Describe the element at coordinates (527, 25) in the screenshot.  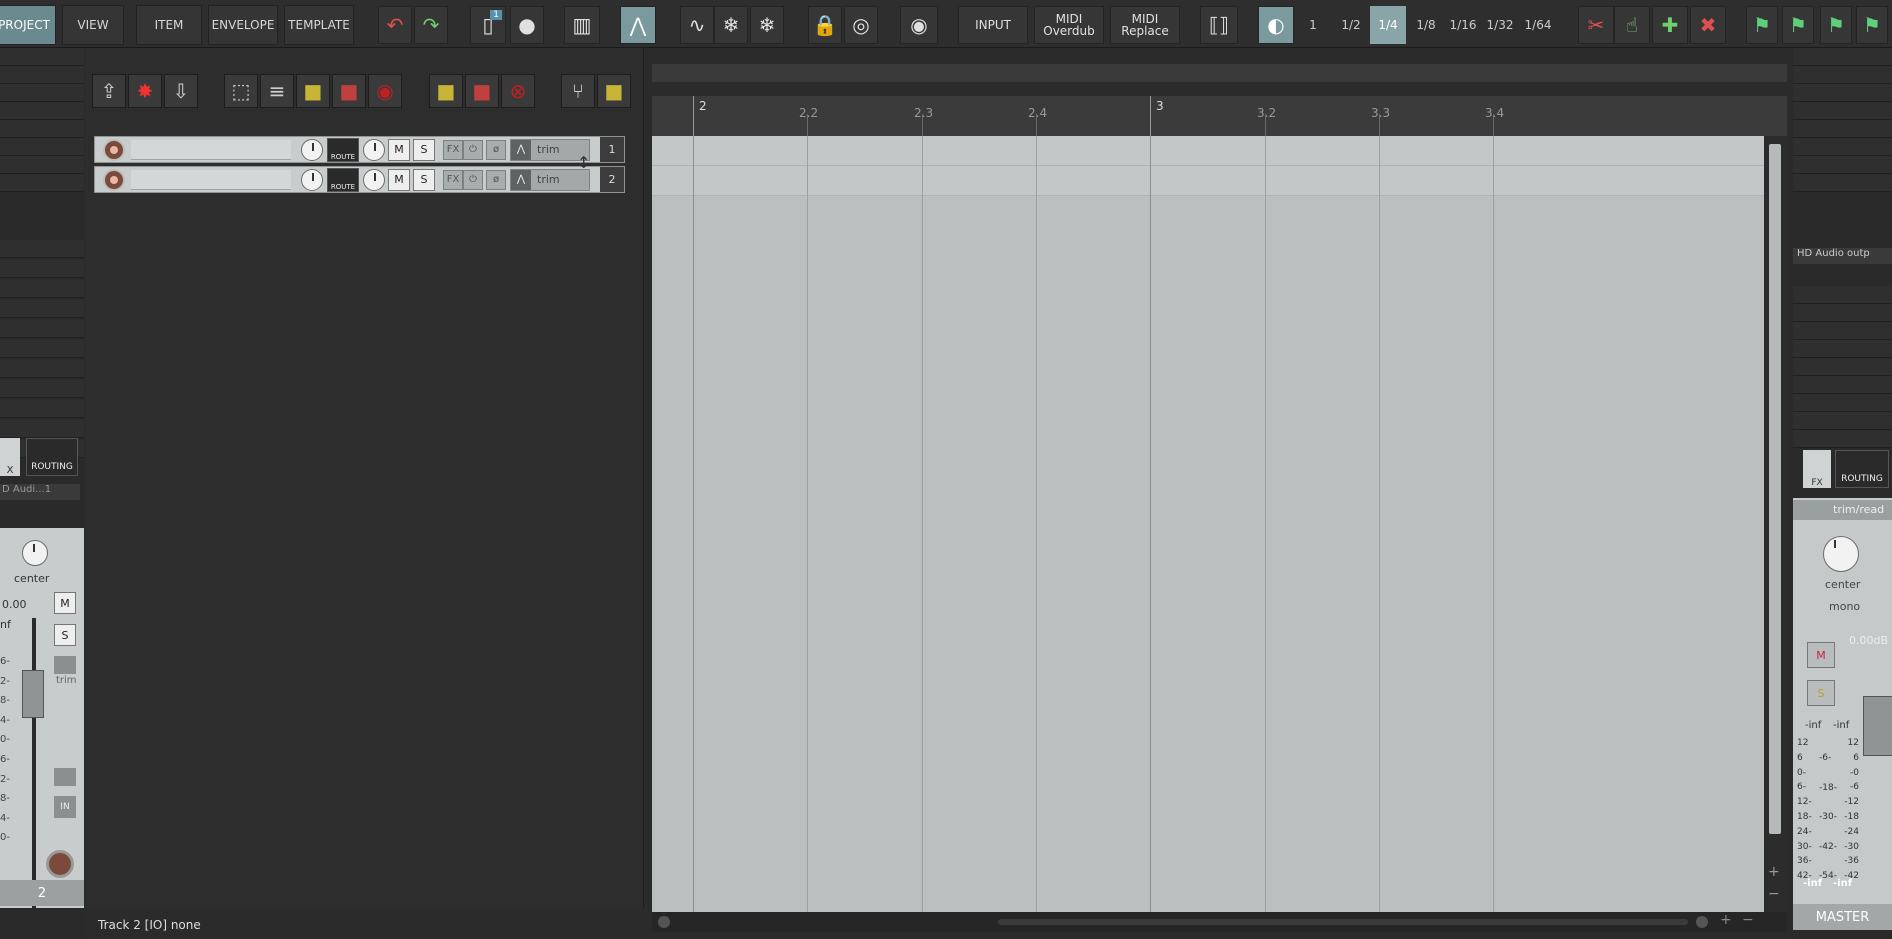
I see `comment-button: ●` at that location.